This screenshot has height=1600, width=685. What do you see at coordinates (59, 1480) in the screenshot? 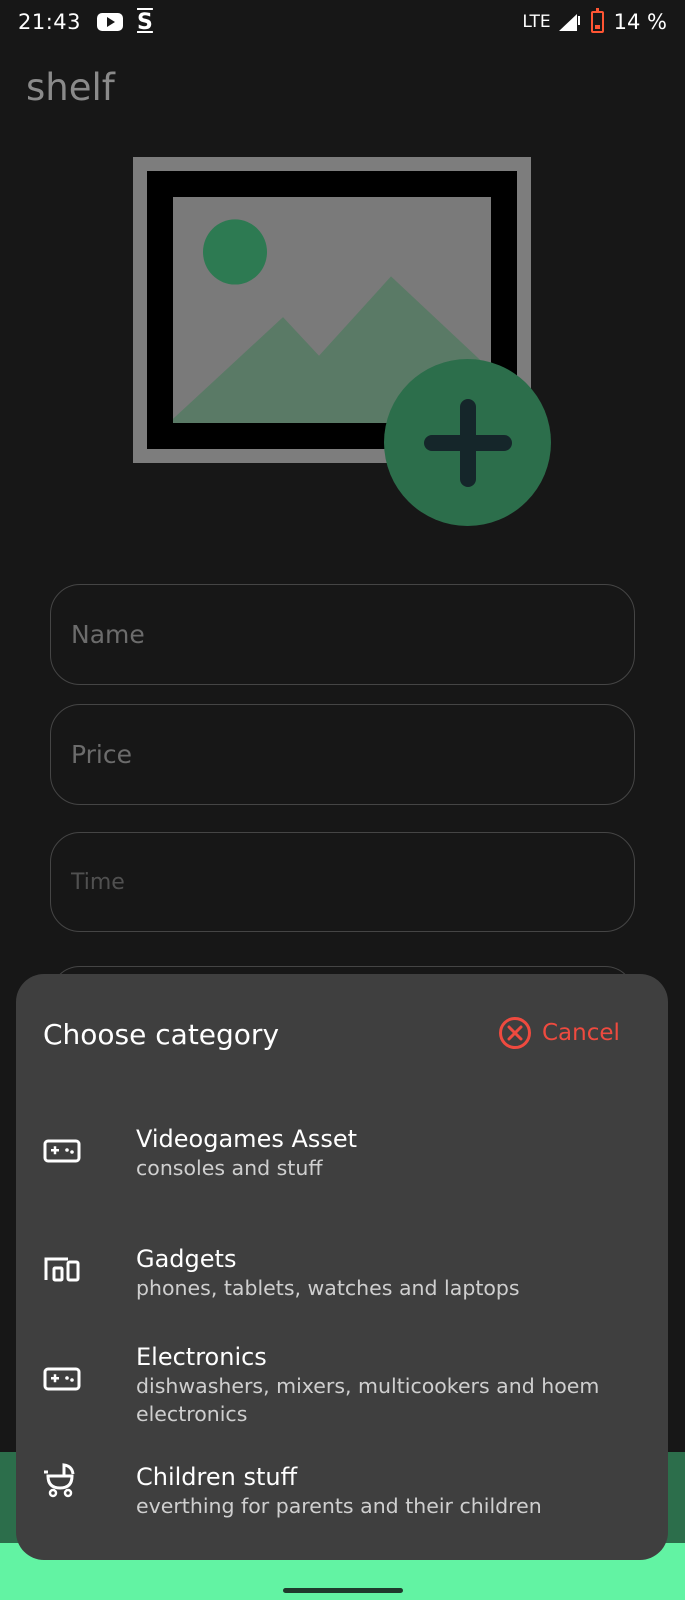
I see `stroller-icon` at bounding box center [59, 1480].